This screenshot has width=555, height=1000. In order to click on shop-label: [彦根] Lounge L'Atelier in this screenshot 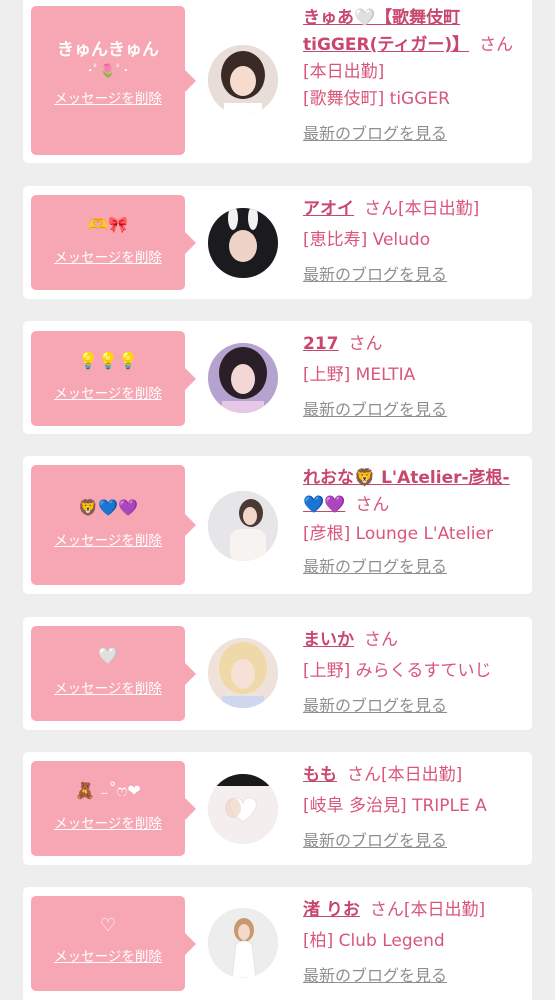, I will do `click(398, 534)`.